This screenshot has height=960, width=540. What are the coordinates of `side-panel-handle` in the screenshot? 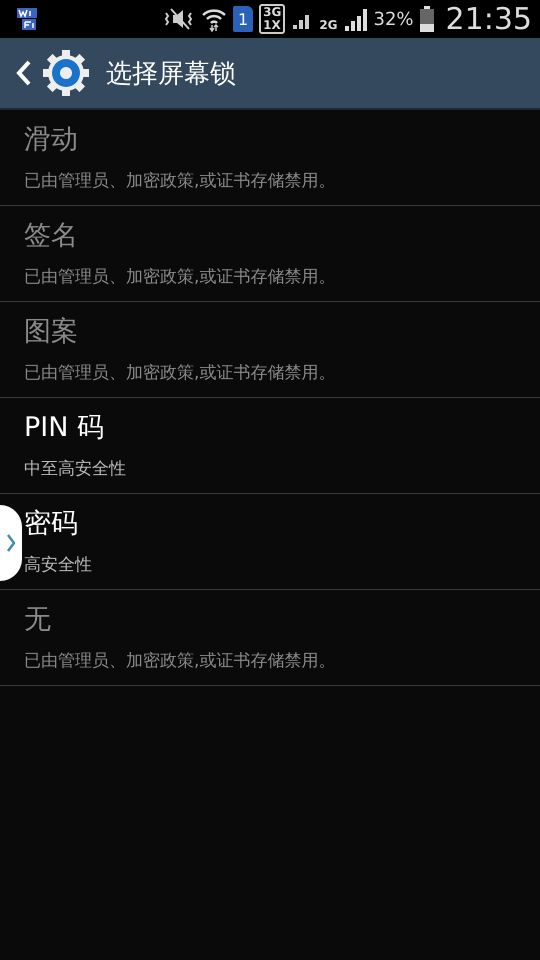 It's located at (11, 543).